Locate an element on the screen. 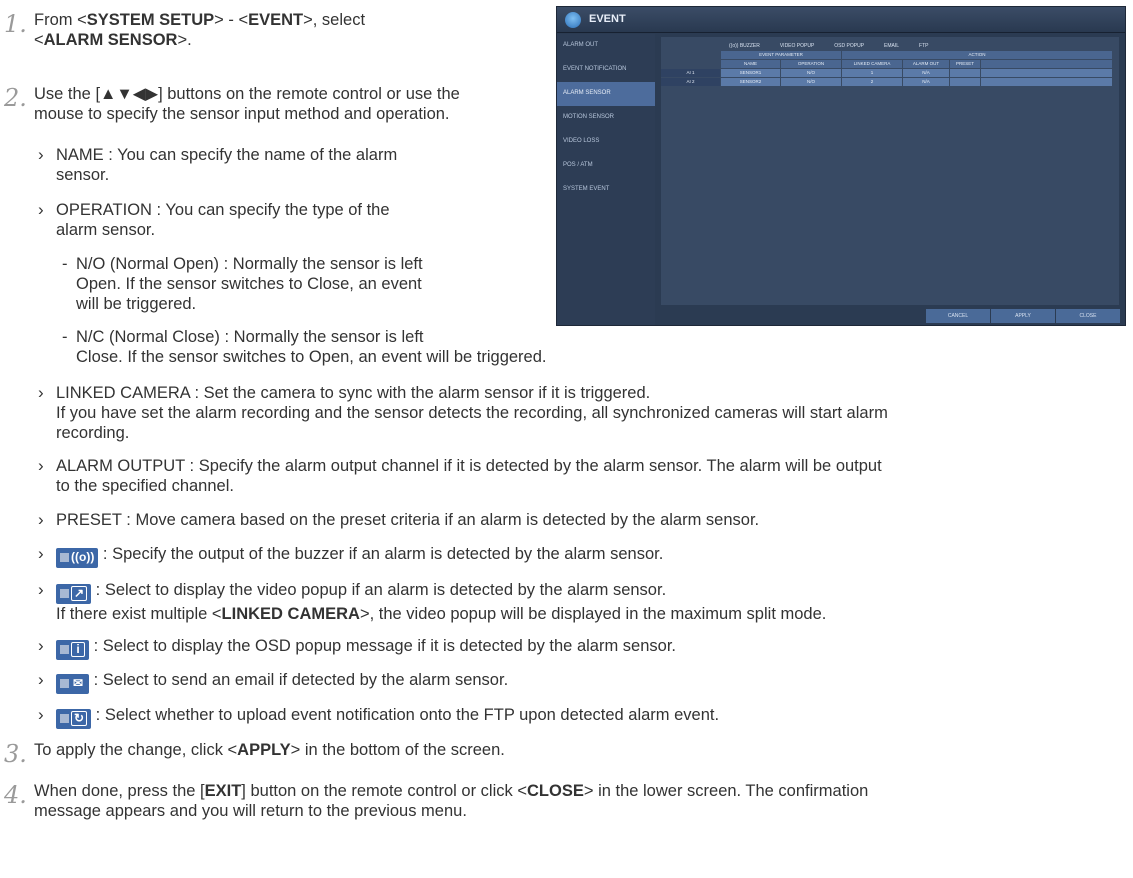  apply-button: APPLY is located at coordinates (1023, 316).